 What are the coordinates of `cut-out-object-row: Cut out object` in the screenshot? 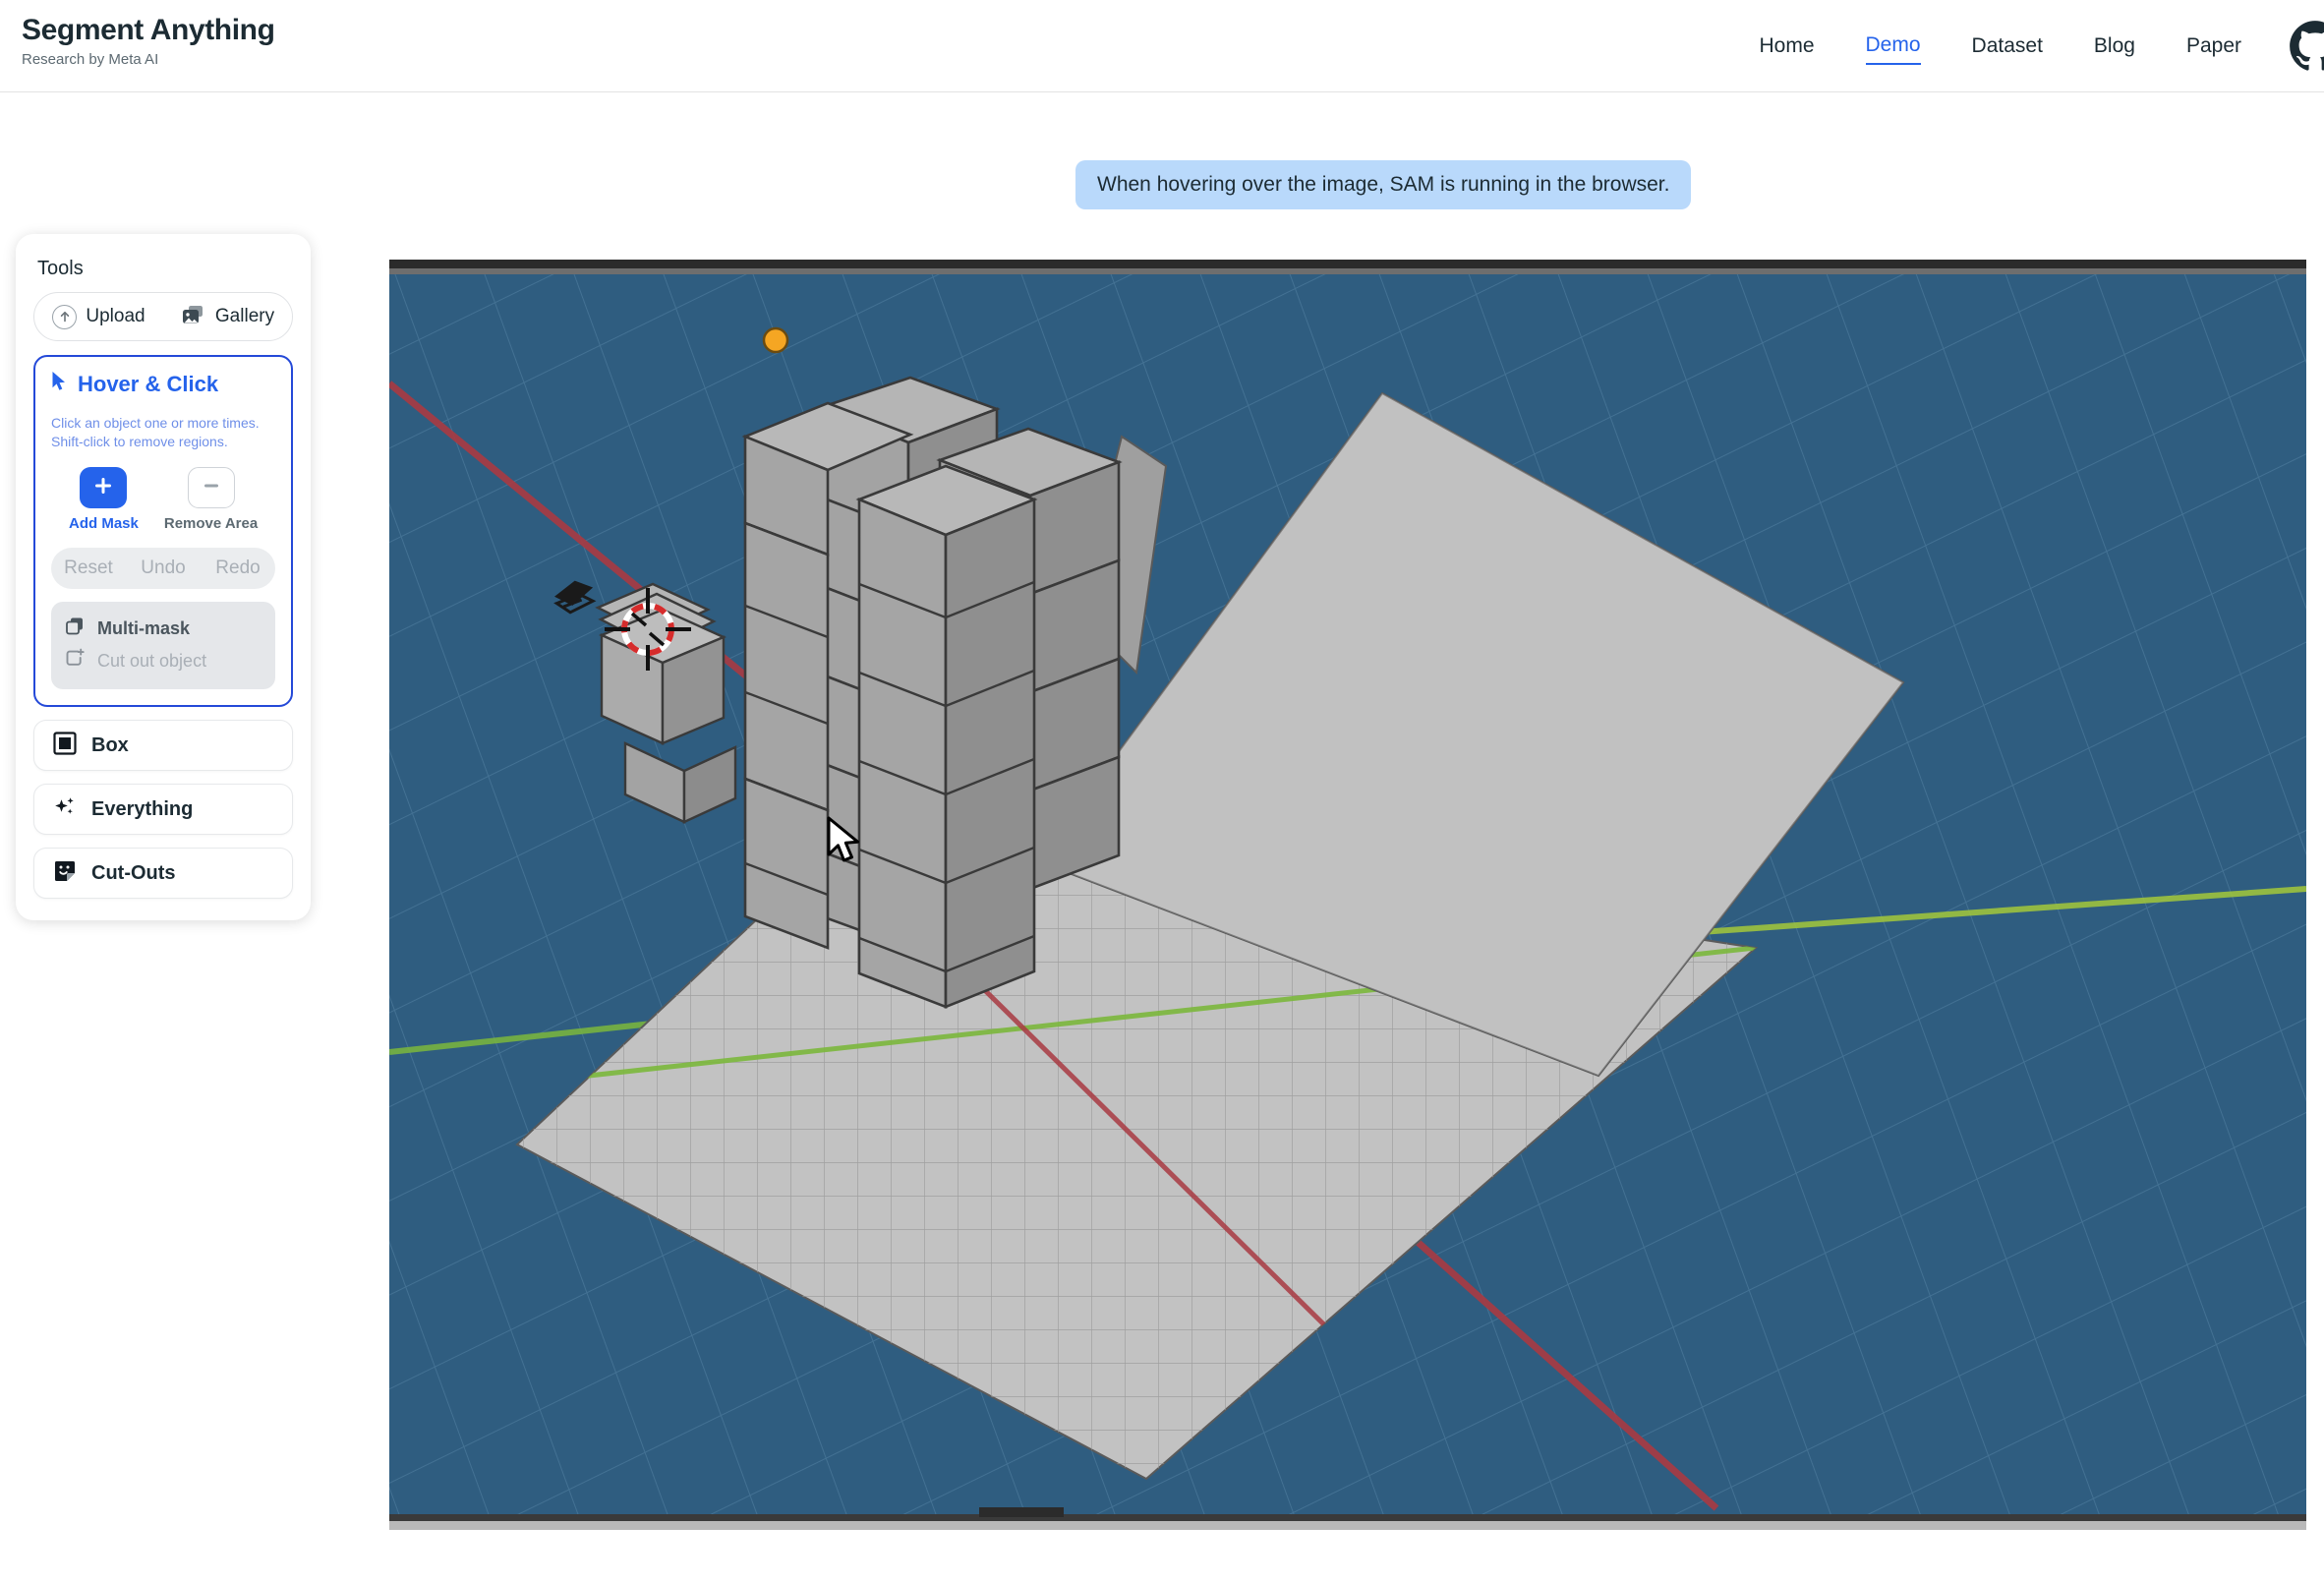 It's located at (163, 661).